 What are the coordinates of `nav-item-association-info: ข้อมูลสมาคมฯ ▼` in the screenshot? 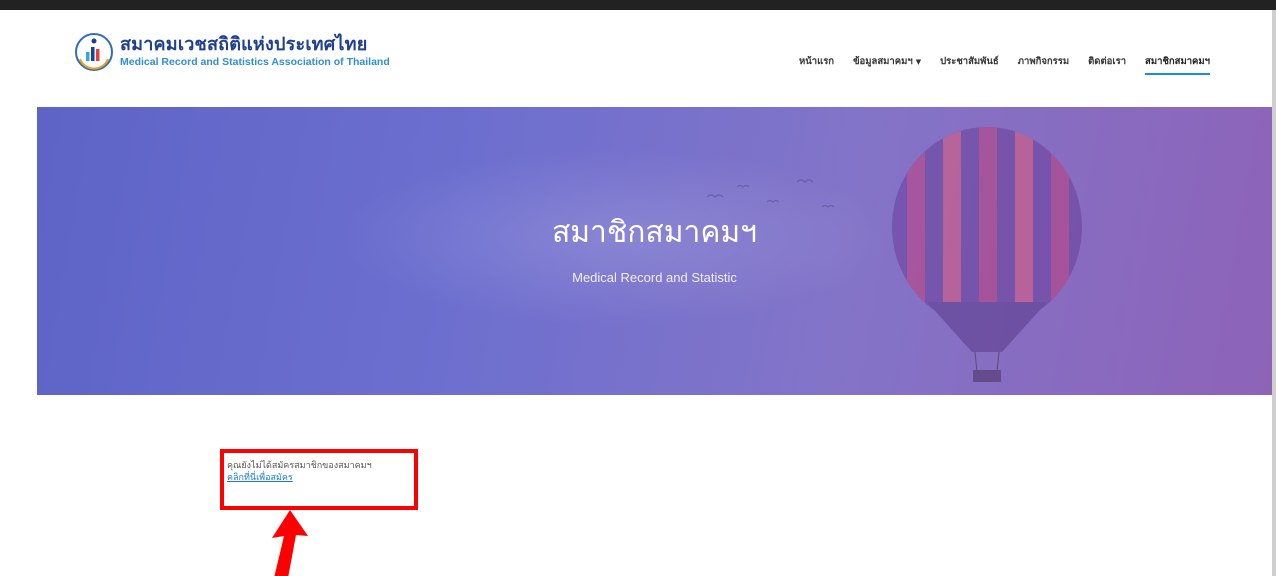 It's located at (887, 63).